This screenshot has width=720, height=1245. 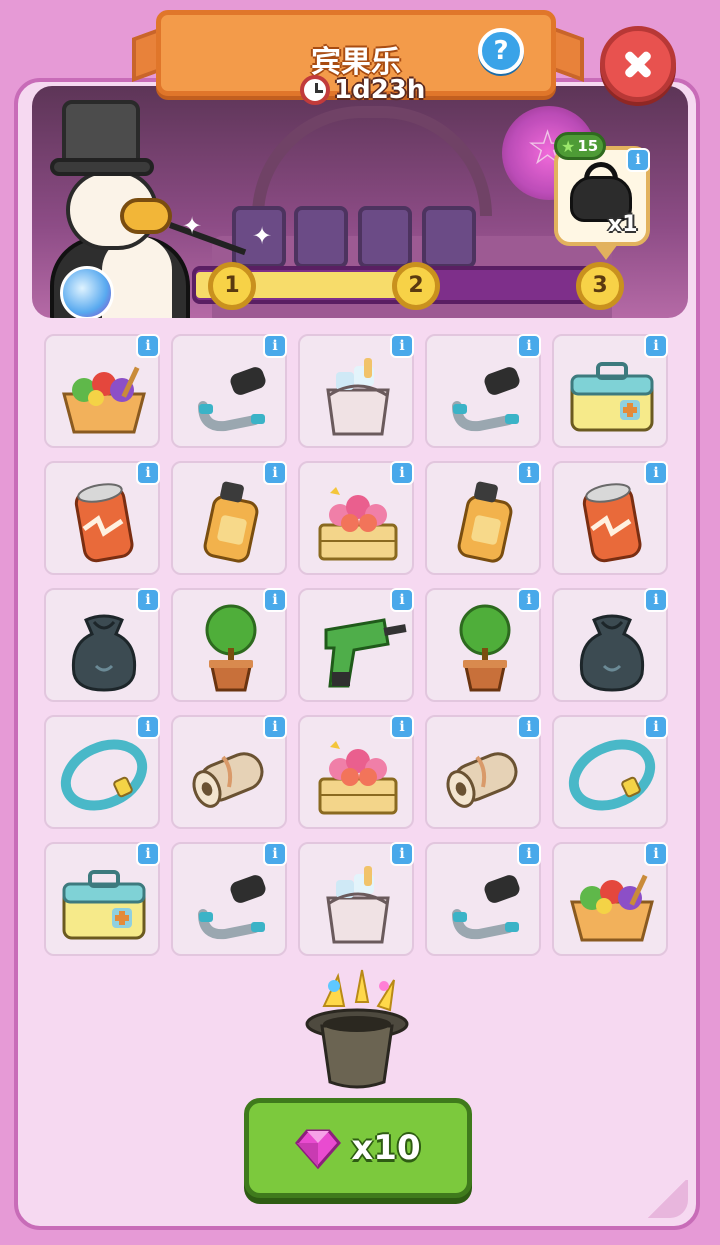 I want to click on magic-top-hat-icon, so click(x=357, y=1029).